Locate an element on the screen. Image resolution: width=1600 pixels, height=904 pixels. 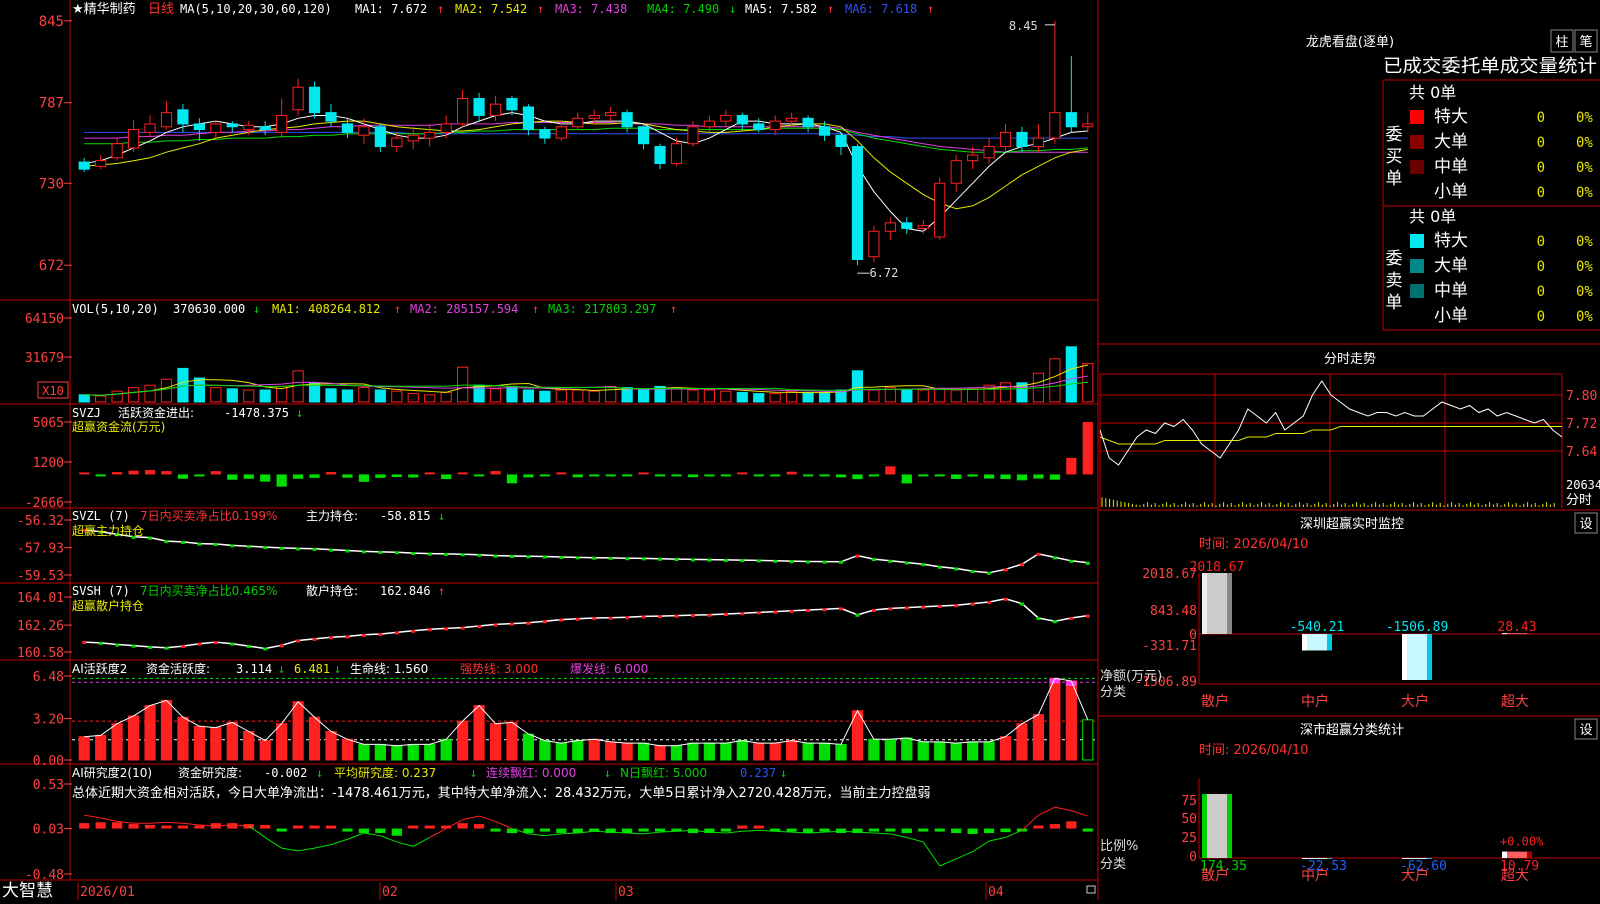
intraday-panel: 分时走势 7.80 7.72 7.64 20634分时 is located at coordinates (1349, 429).